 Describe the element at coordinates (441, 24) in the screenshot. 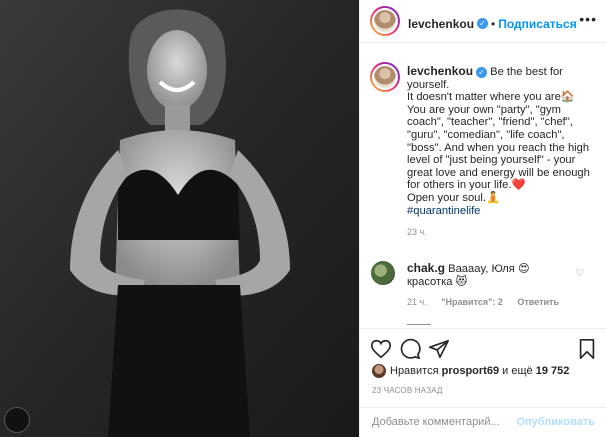

I see `author-username: levchenkou` at that location.